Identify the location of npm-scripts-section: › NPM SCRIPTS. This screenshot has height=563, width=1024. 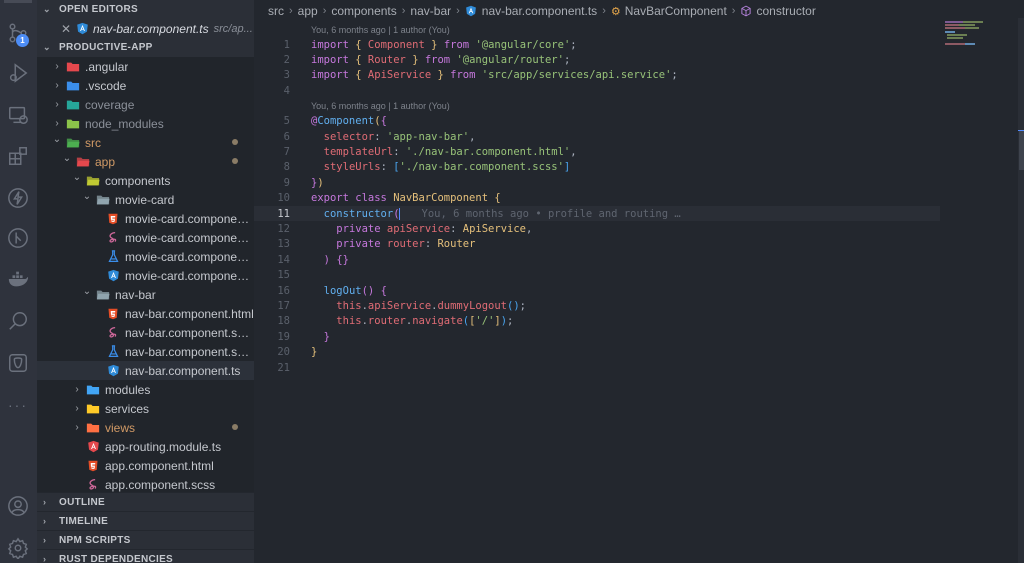
(145, 539).